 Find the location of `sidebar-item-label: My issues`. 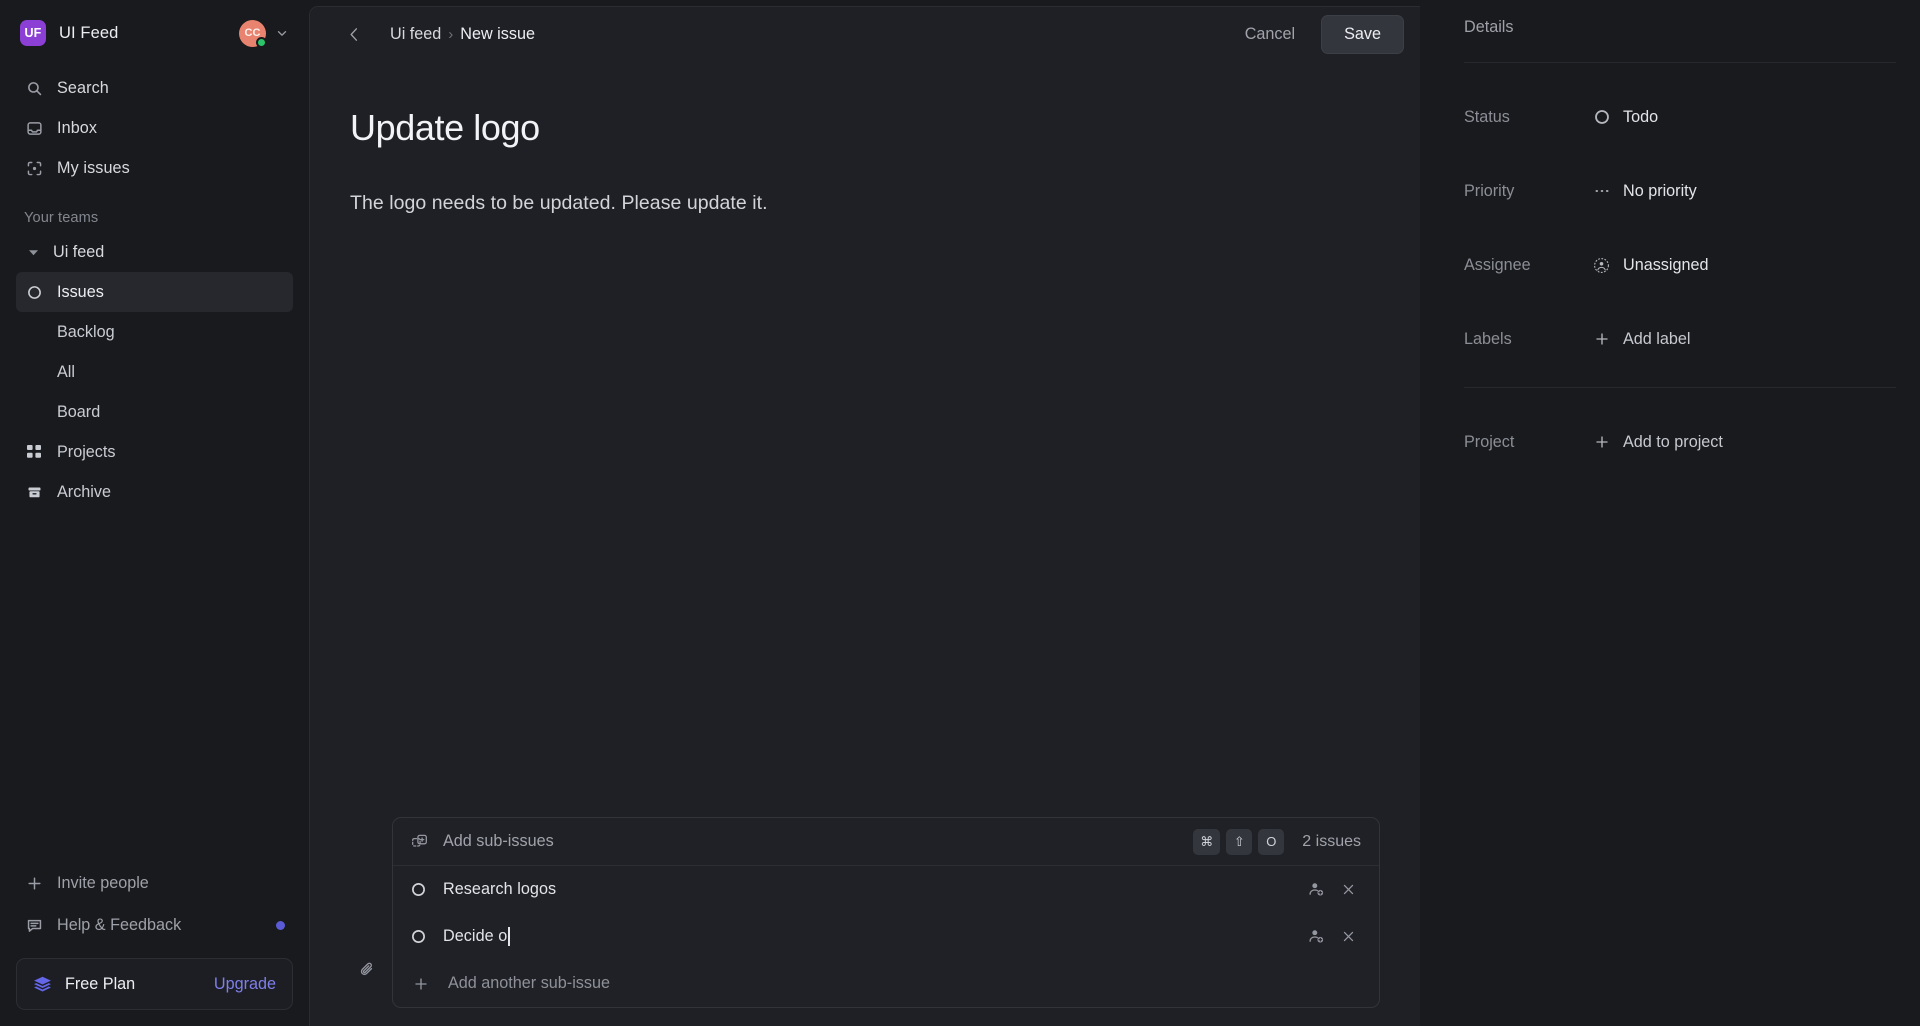

sidebar-item-label: My issues is located at coordinates (93, 167).